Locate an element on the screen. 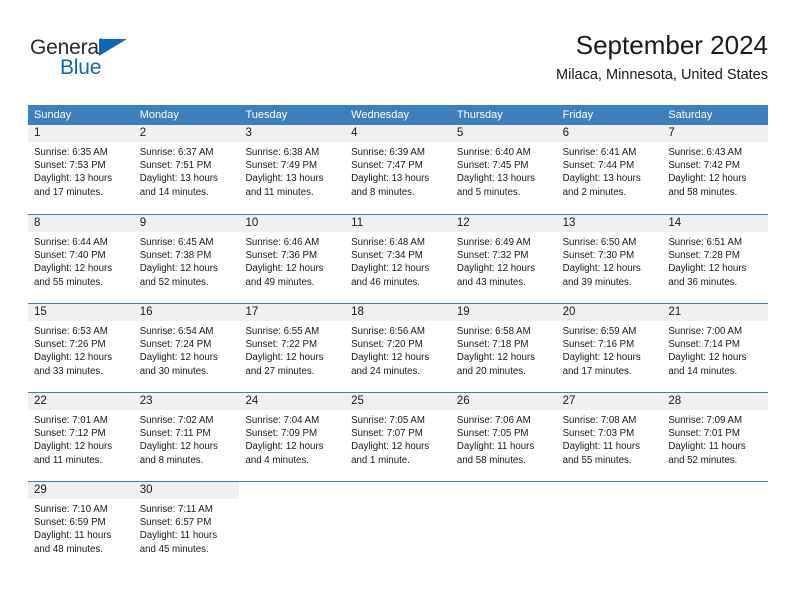  sunrise-time: Sunrise: 7:11 AM is located at coordinates (176, 509).